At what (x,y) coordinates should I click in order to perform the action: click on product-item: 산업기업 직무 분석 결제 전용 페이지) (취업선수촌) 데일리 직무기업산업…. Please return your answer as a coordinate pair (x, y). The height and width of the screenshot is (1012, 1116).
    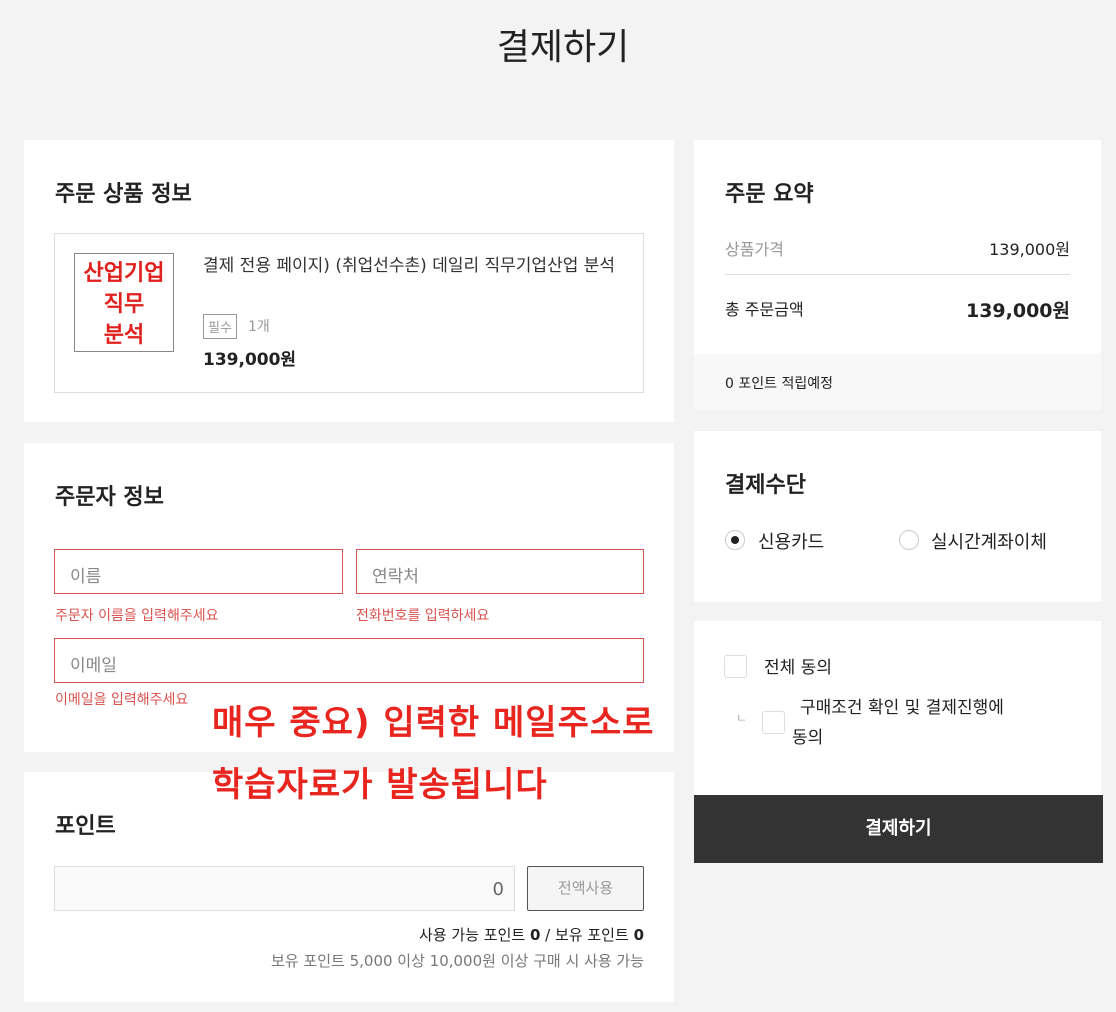
    Looking at the image, I should click on (349, 313).